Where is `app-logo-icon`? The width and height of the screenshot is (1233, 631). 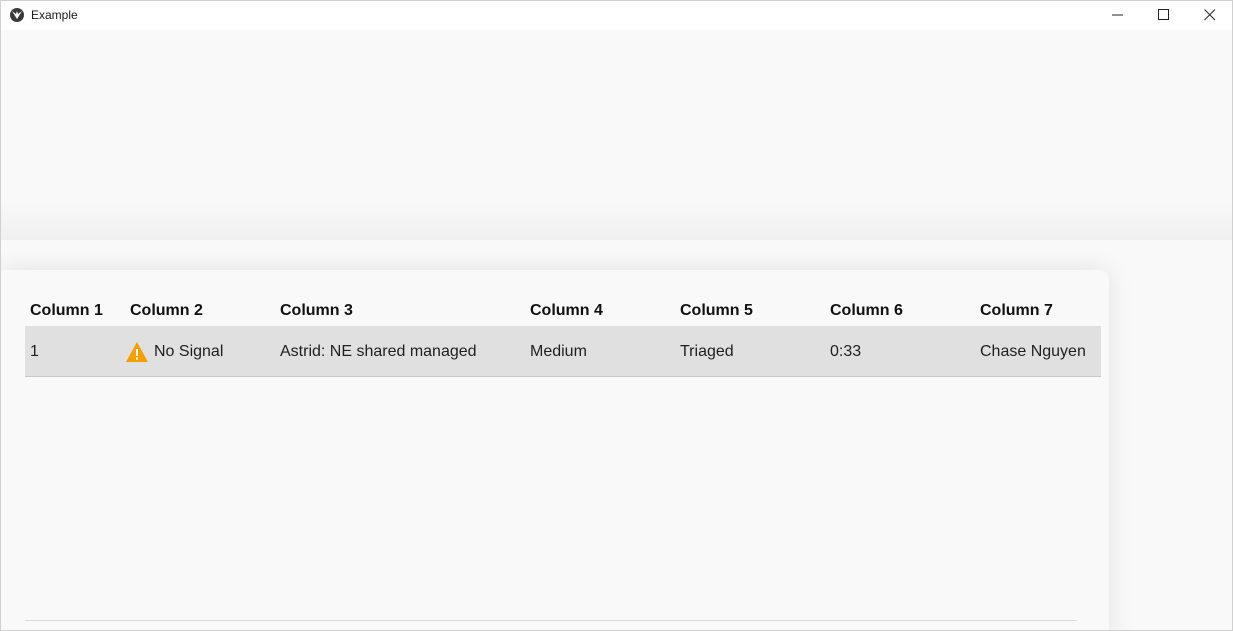
app-logo-icon is located at coordinates (17, 15).